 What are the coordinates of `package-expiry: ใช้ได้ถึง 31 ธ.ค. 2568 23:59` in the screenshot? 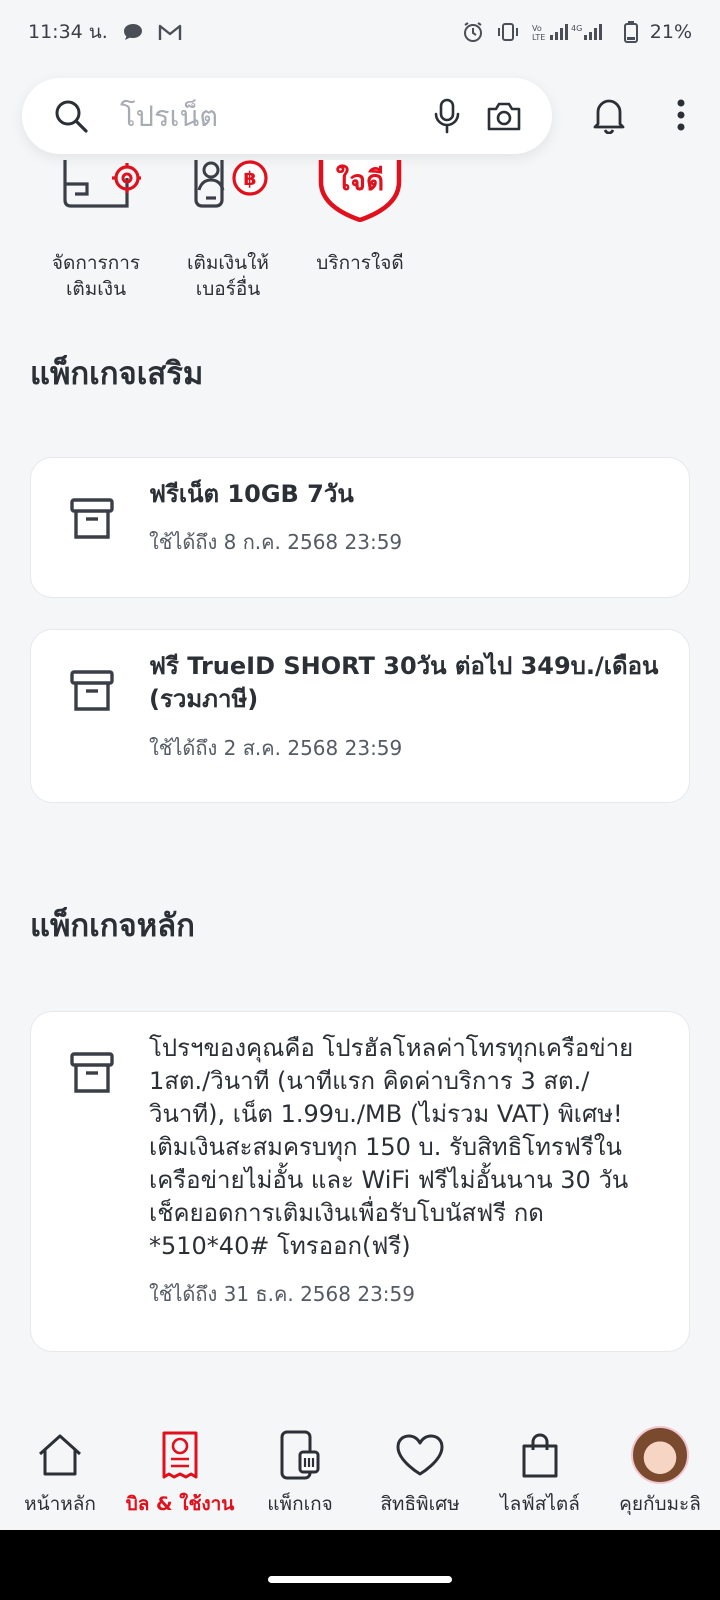 It's located at (282, 1294).